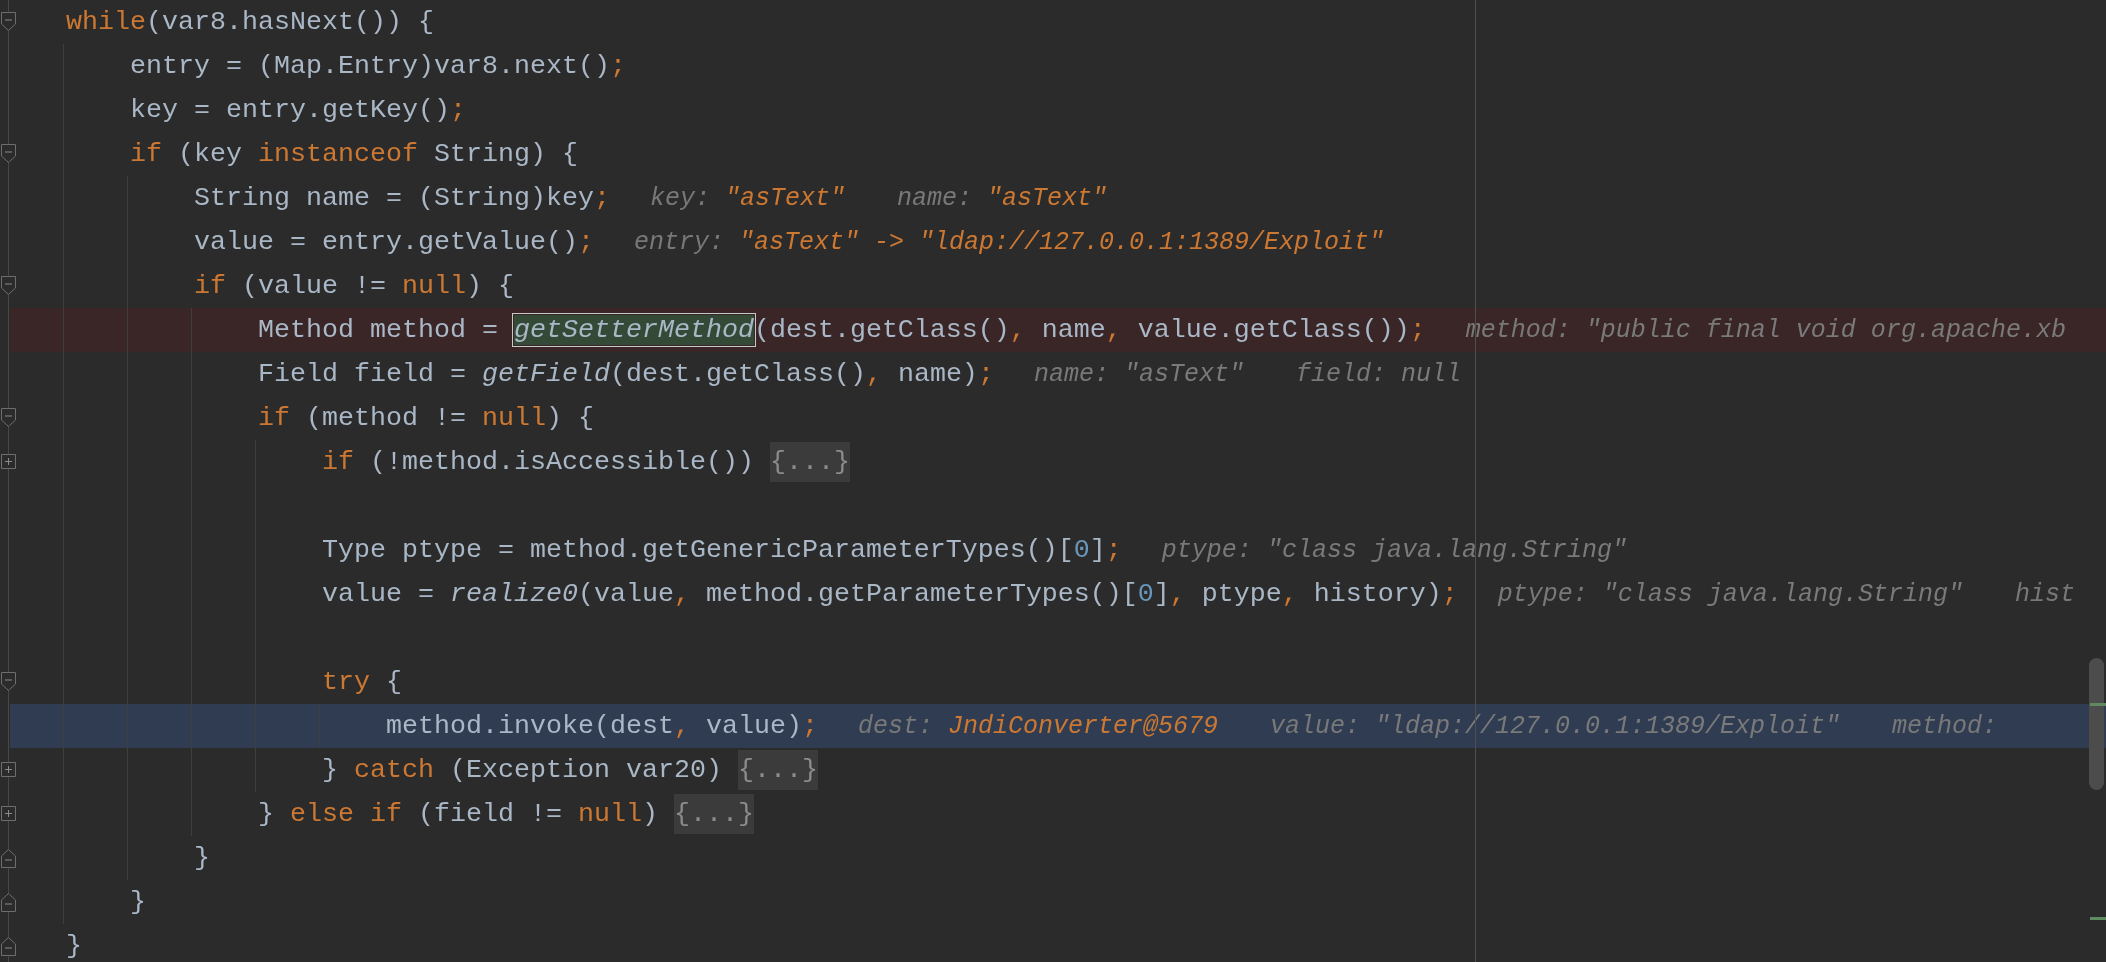 Image resolution: width=2106 pixels, height=962 pixels. What do you see at coordinates (1945, 726) in the screenshot?
I see `inline-value-hint: method:` at bounding box center [1945, 726].